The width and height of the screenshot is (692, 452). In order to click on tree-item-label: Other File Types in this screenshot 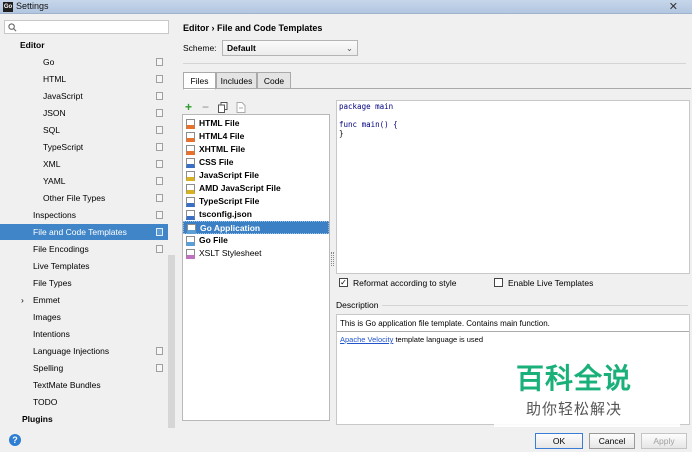, I will do `click(74, 198)`.